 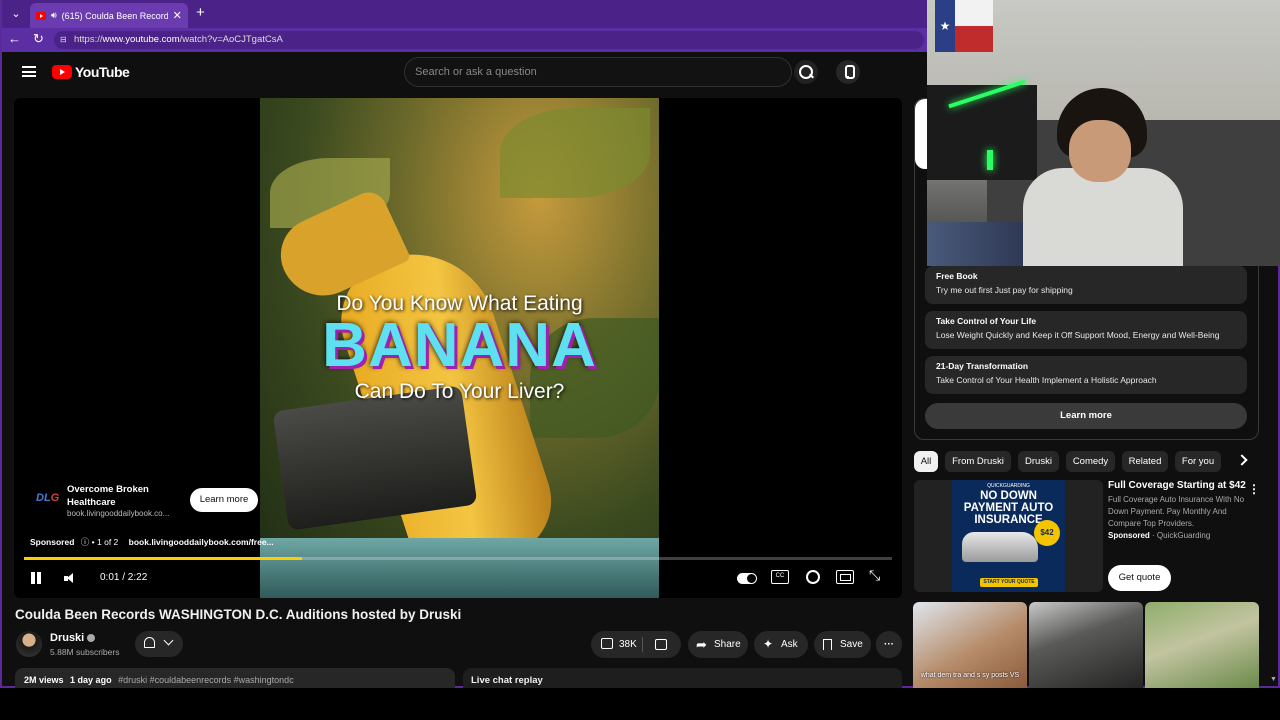 What do you see at coordinates (1273, 679) in the screenshot?
I see `scroll-down-icon: ▼` at bounding box center [1273, 679].